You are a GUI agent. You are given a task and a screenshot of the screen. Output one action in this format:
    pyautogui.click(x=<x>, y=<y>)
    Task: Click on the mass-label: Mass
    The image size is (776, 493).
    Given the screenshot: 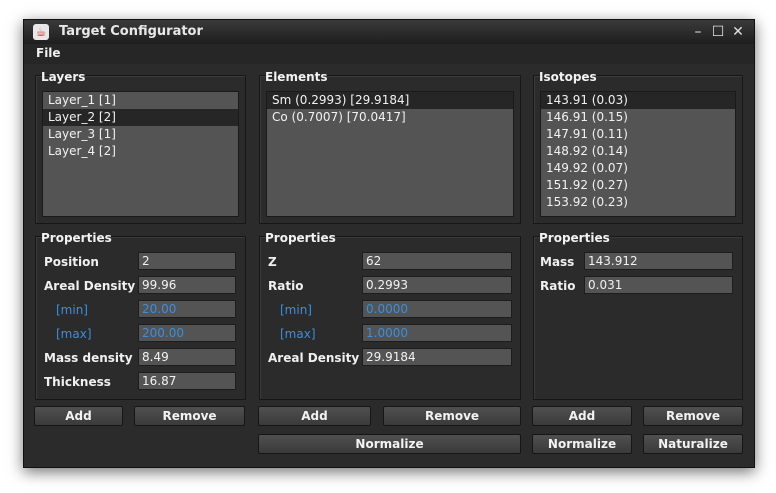 What is the action you would take?
    pyautogui.click(x=557, y=262)
    